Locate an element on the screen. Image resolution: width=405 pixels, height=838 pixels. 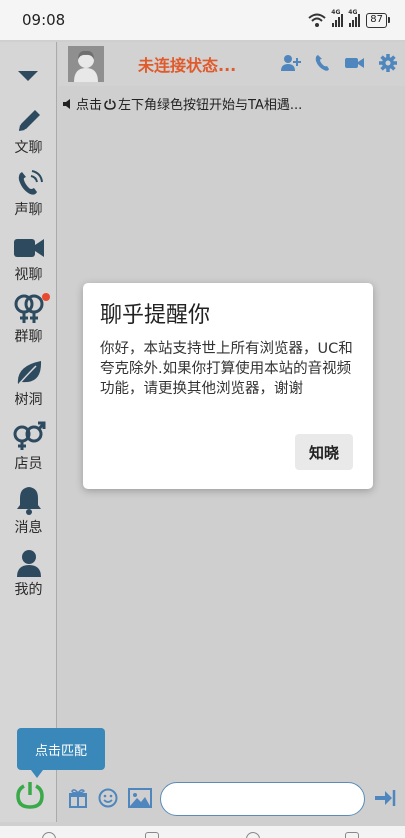
system-nav-bar is located at coordinates (202, 832).